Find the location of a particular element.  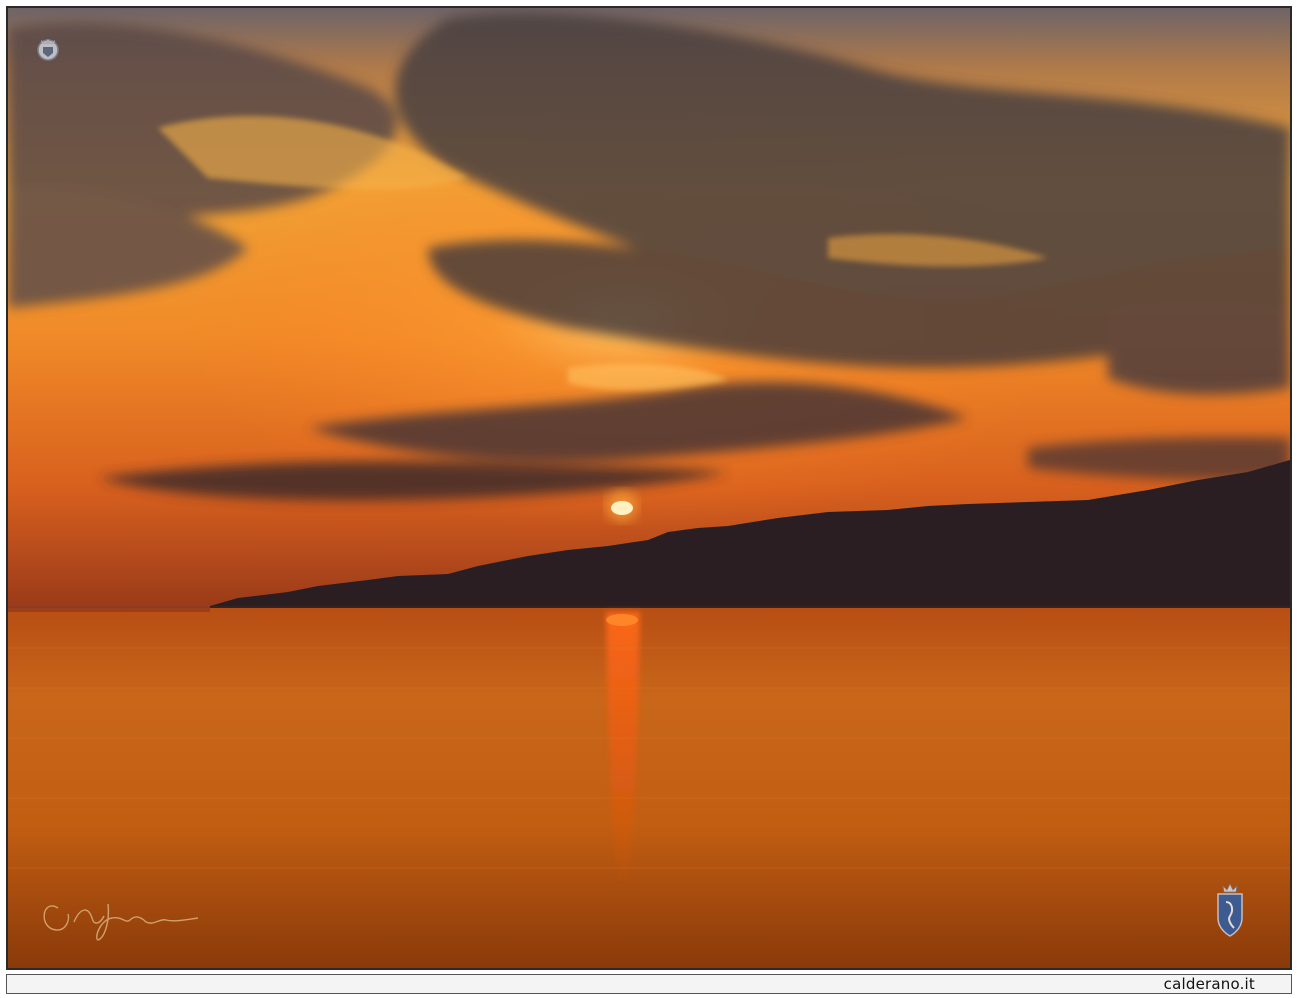

sun is located at coordinates (622, 508).